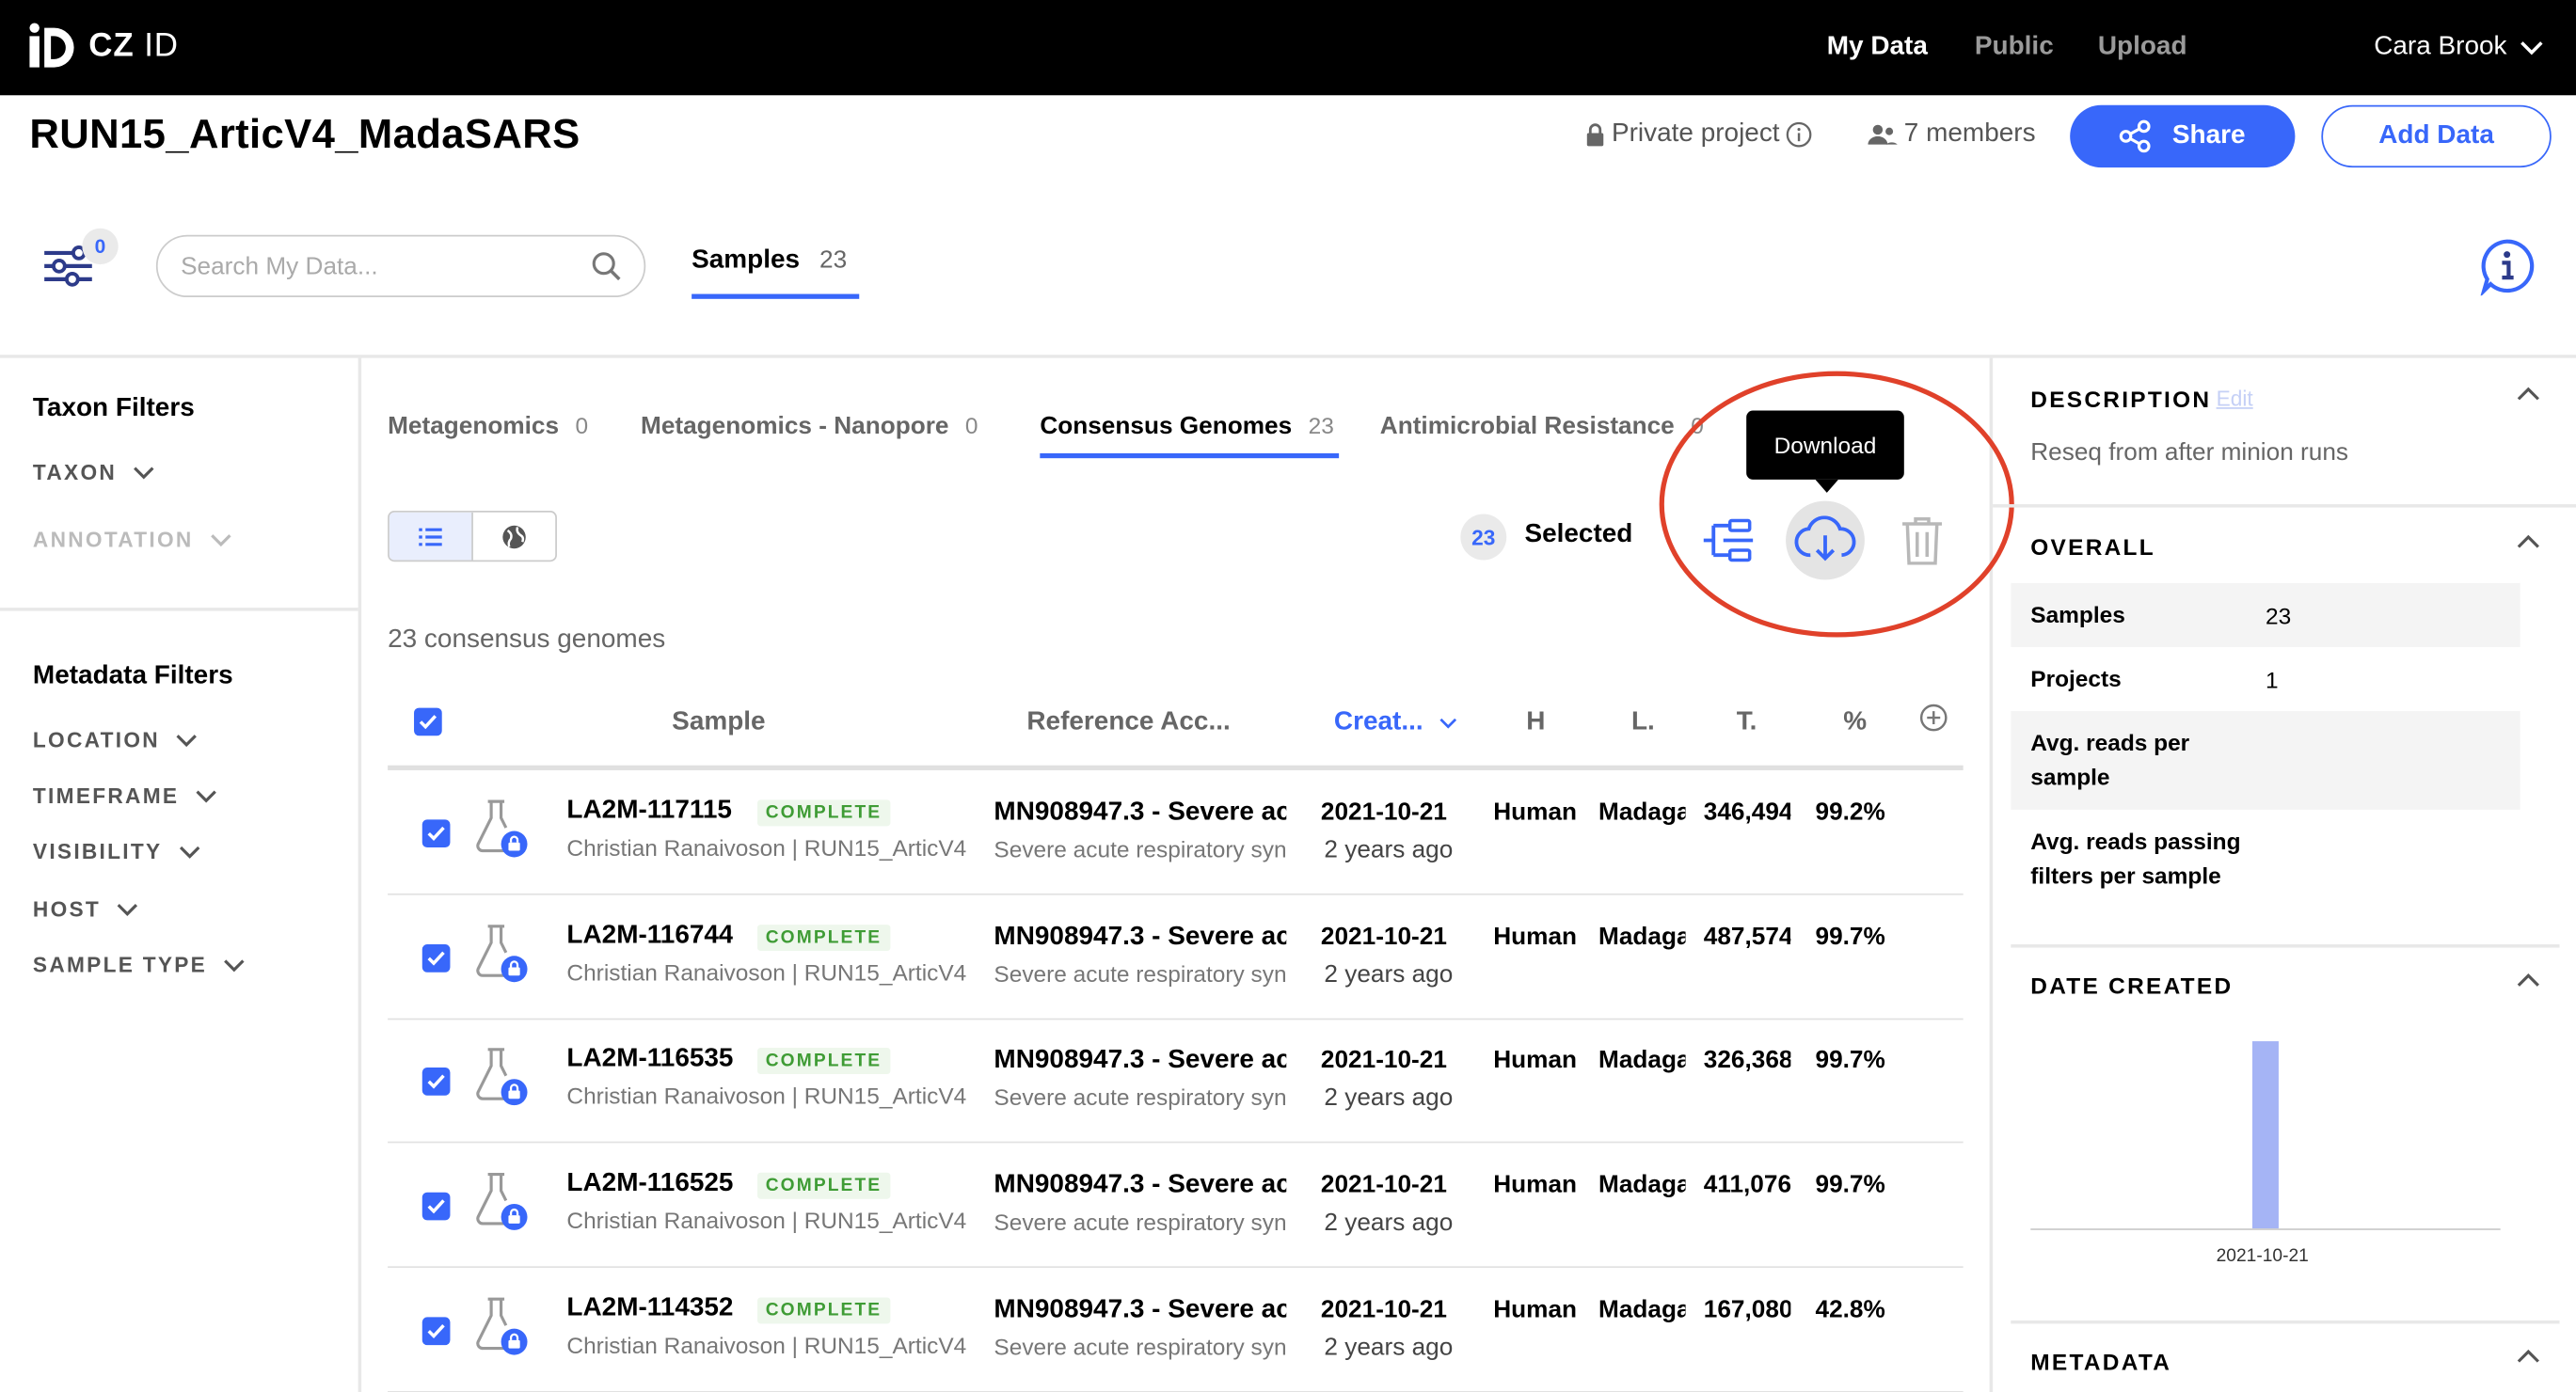  Describe the element at coordinates (1595, 134) in the screenshot. I see `lock-icon` at that location.